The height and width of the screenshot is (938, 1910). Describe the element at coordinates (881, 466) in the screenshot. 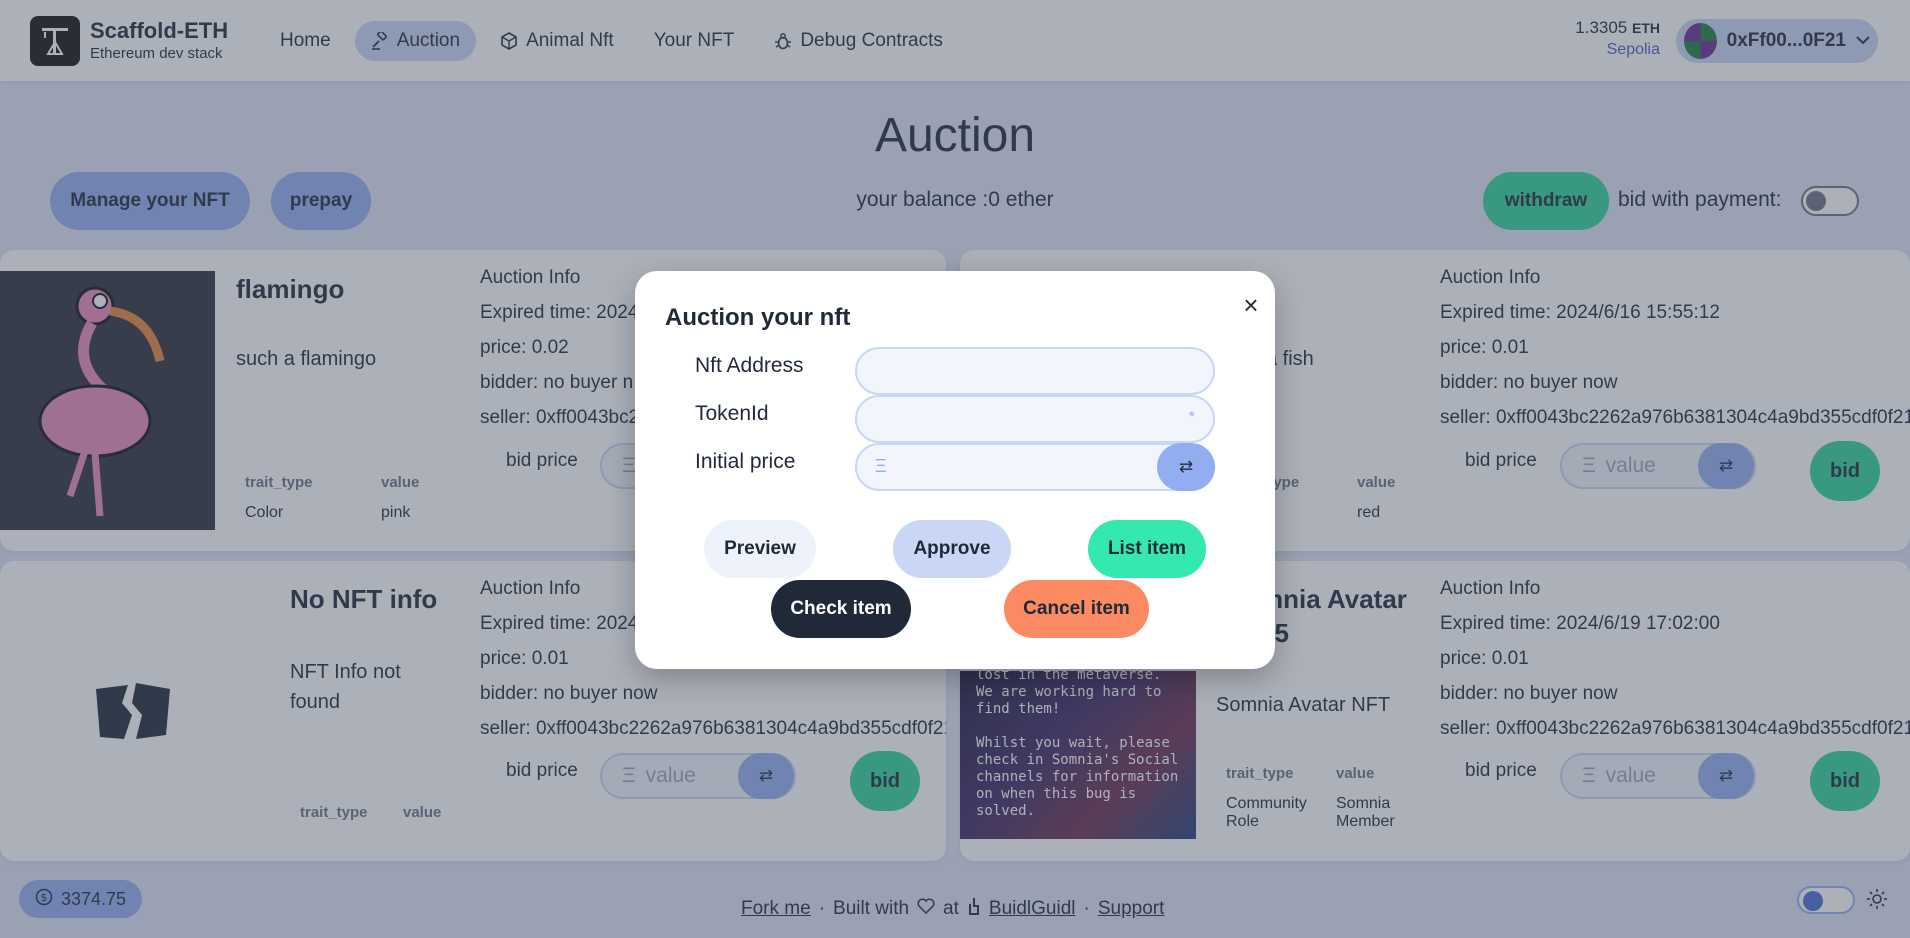

I see `eth-symbol-icon: Ξ` at that location.